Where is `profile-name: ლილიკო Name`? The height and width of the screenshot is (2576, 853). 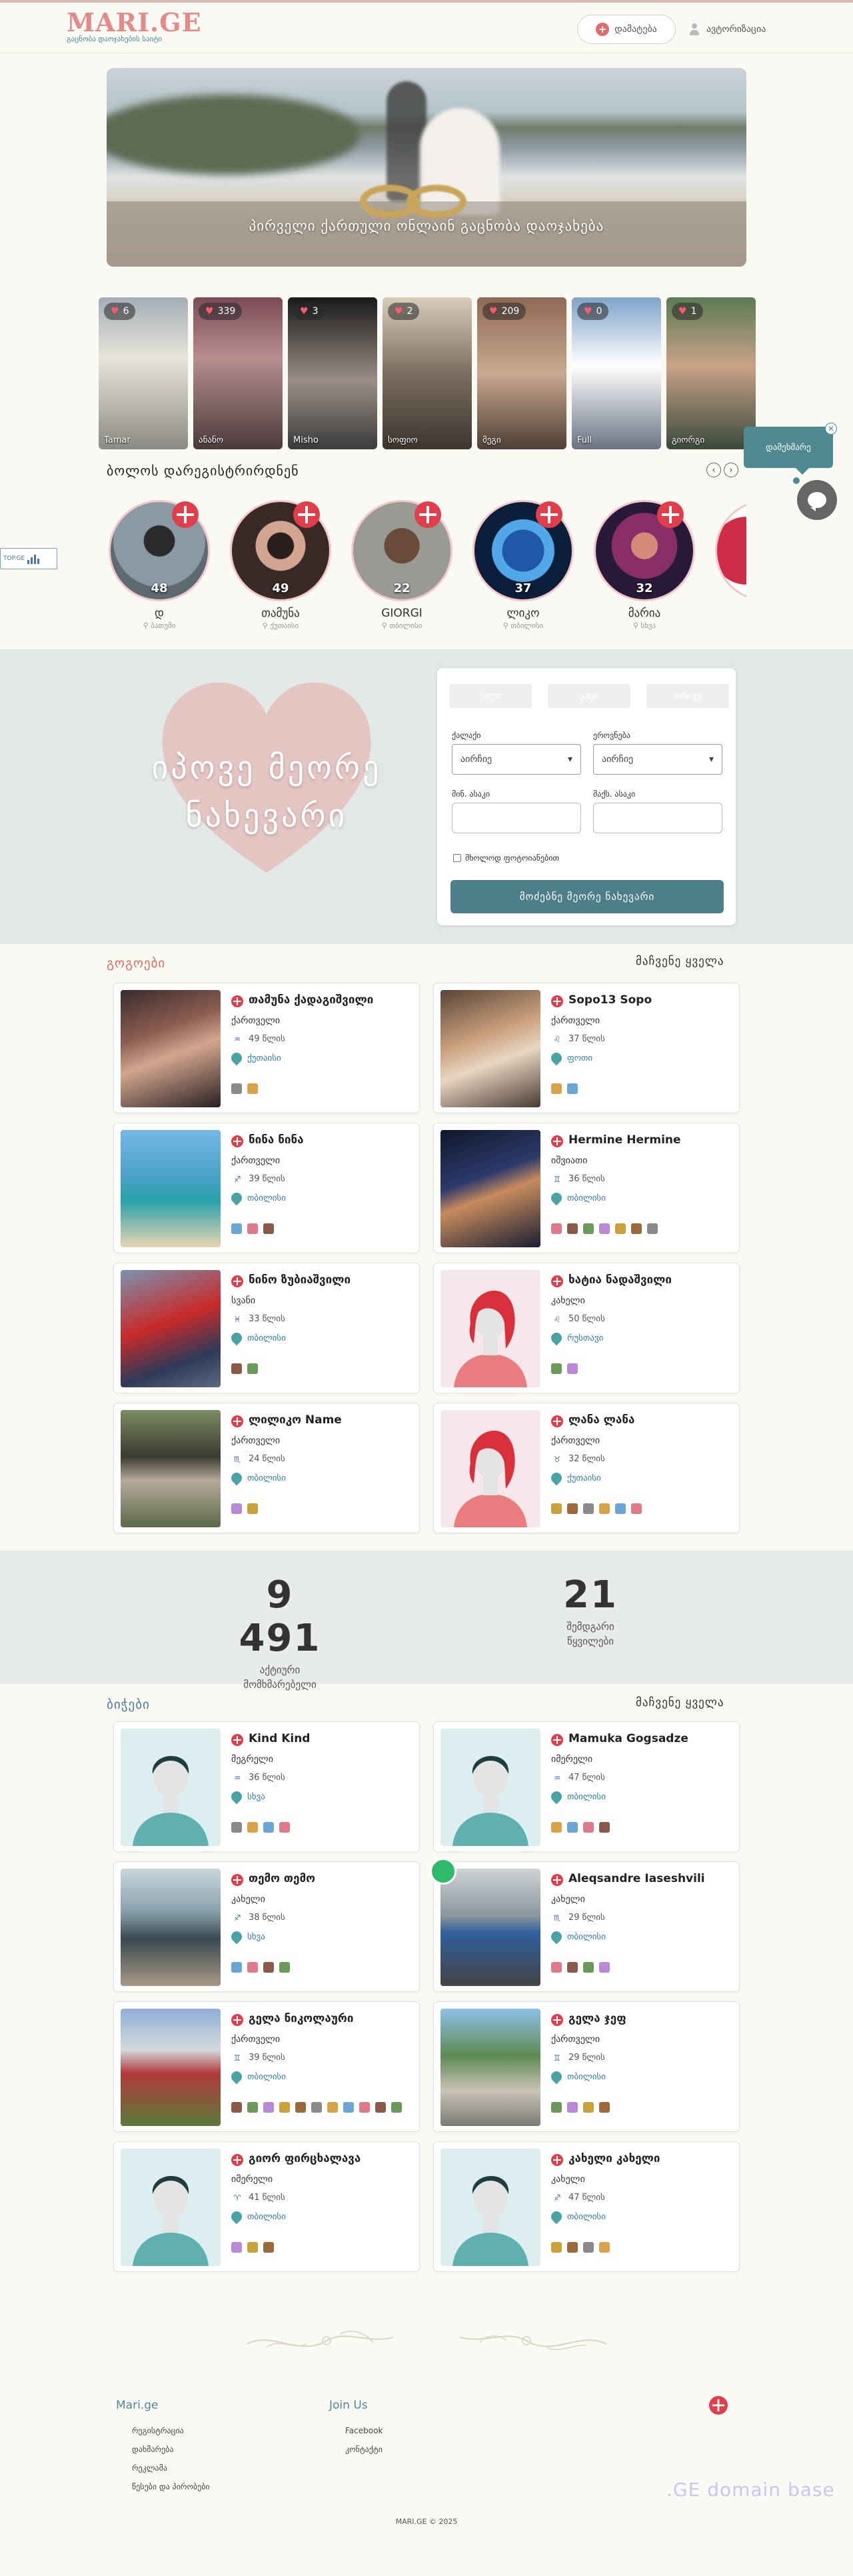
profile-name: ლილიკო Name is located at coordinates (295, 1420).